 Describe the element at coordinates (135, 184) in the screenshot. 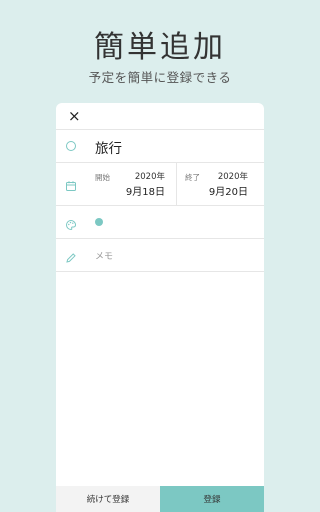

I see `start-date-picker: 開始 2020年 9月18日` at that location.